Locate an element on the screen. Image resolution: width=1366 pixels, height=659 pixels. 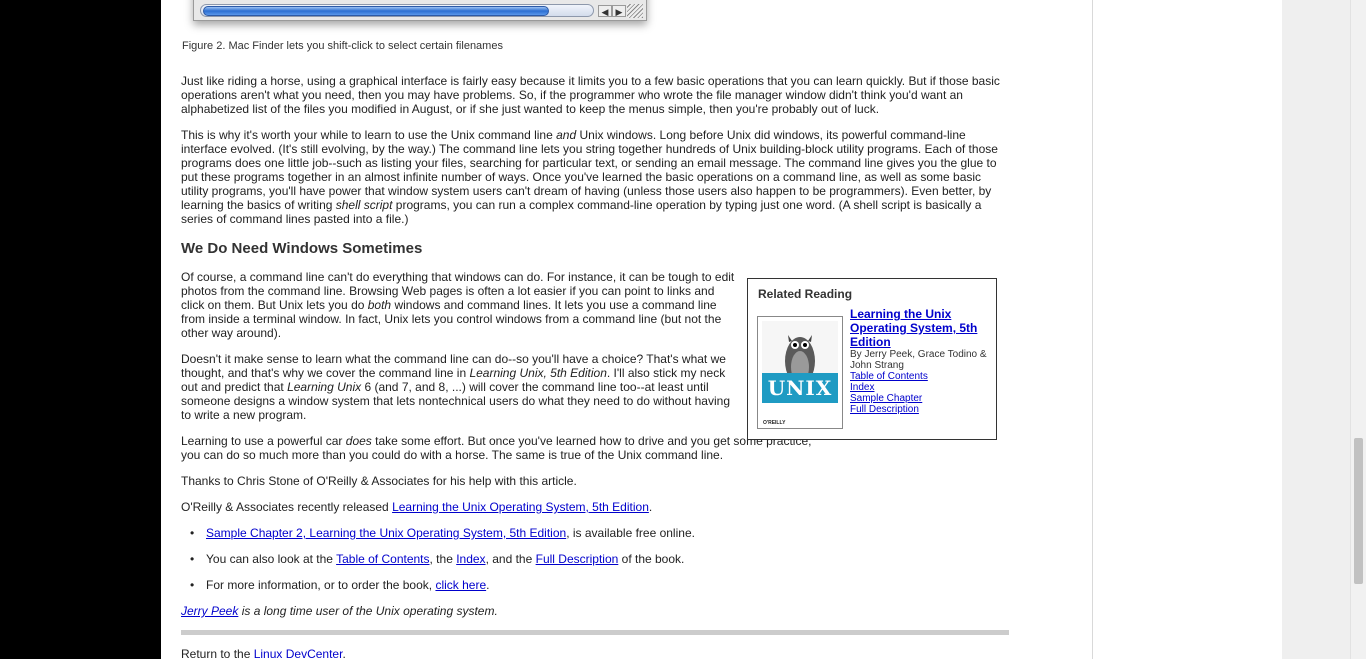
right-sidebar is located at coordinates (1187, 329).